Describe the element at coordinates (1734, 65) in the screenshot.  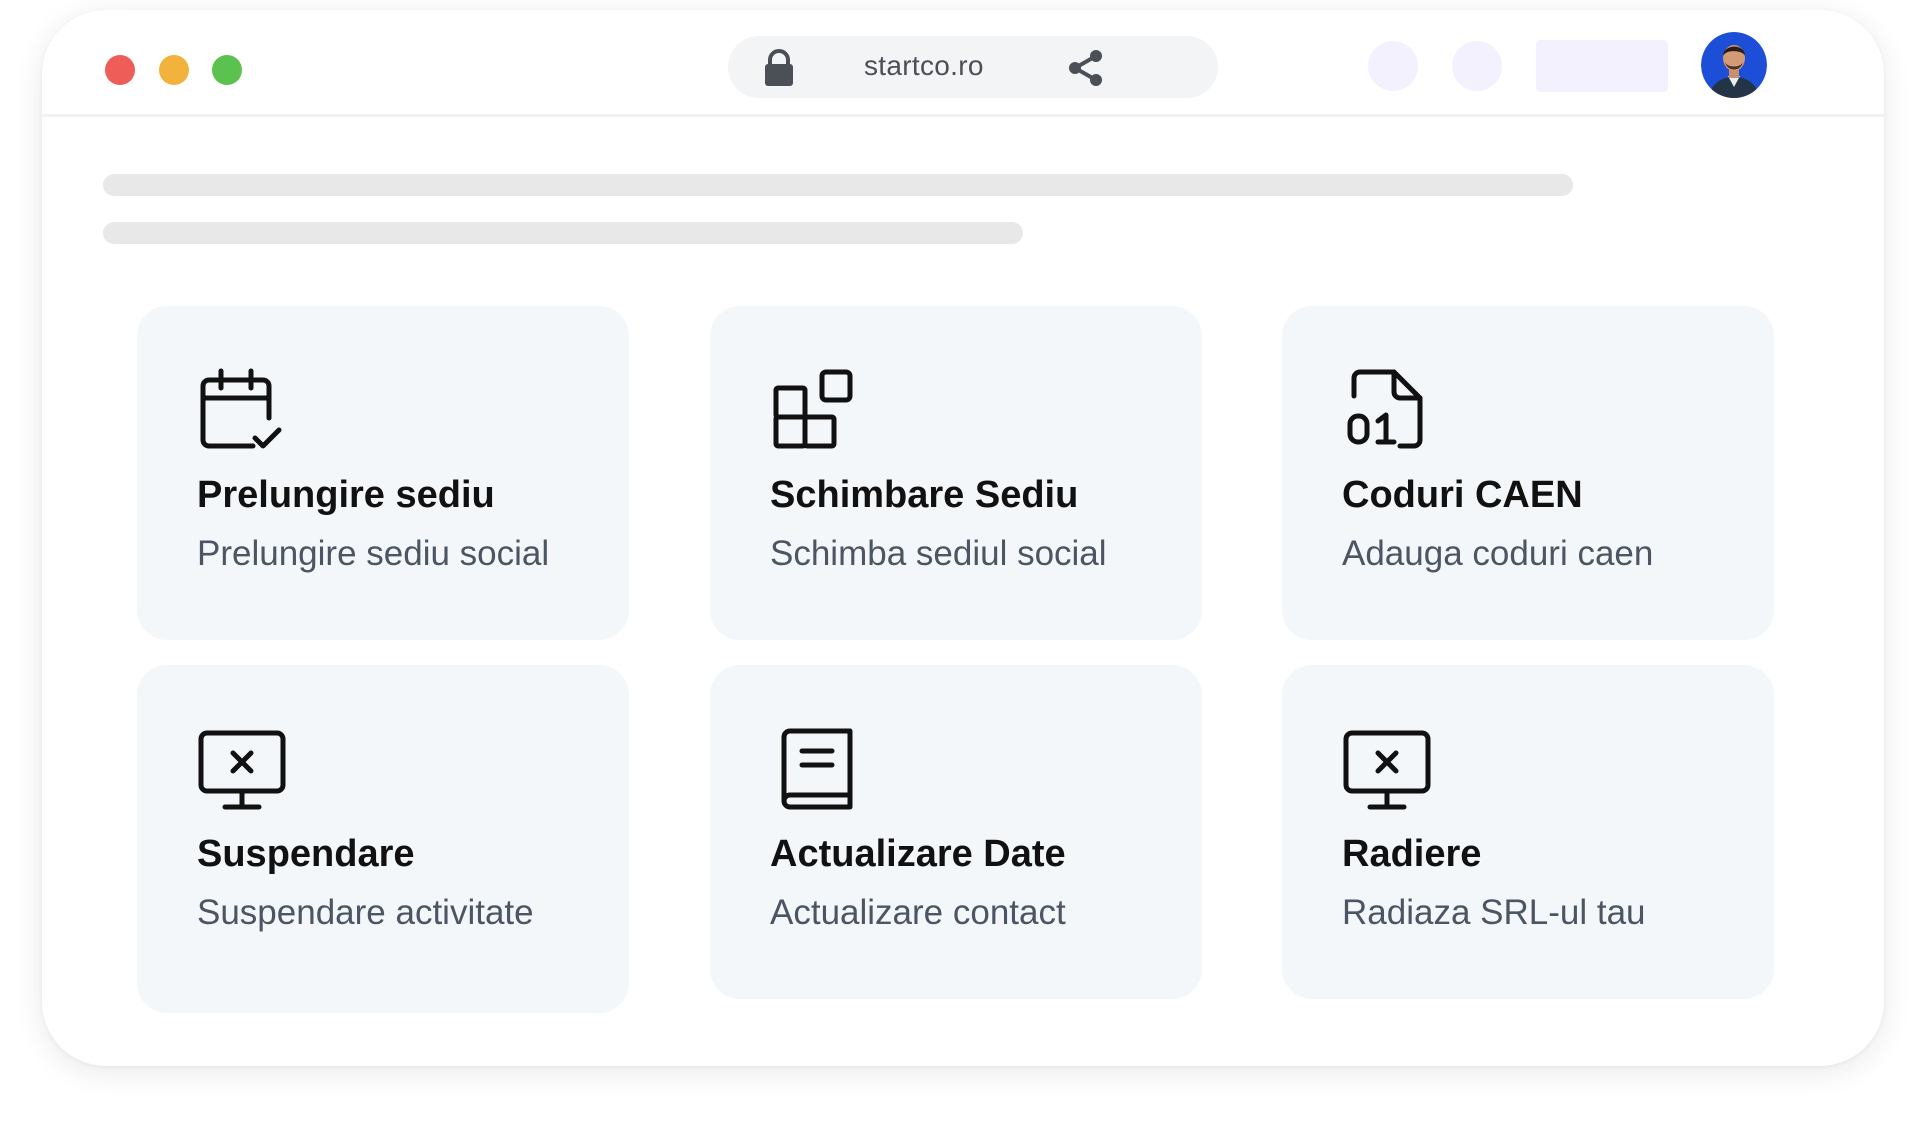
I see `avatar` at that location.